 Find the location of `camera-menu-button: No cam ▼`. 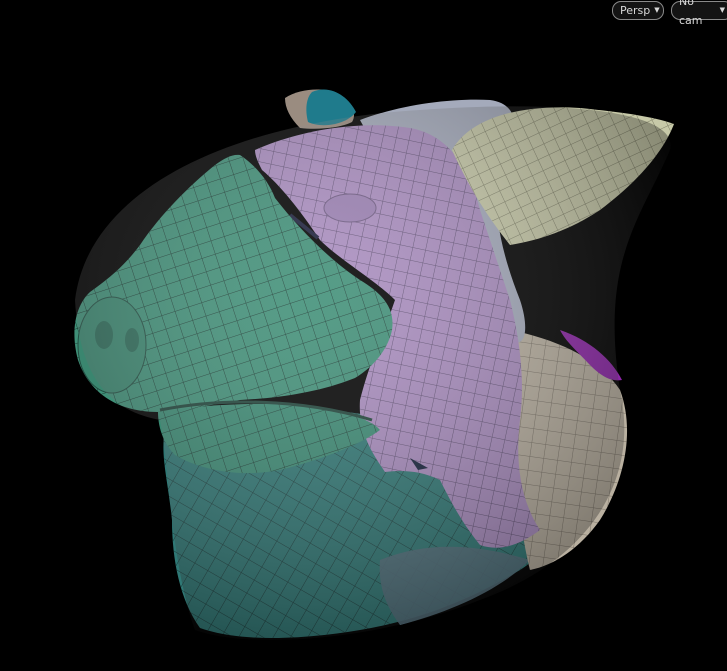

camera-menu-button: No cam ▼ is located at coordinates (699, 13).